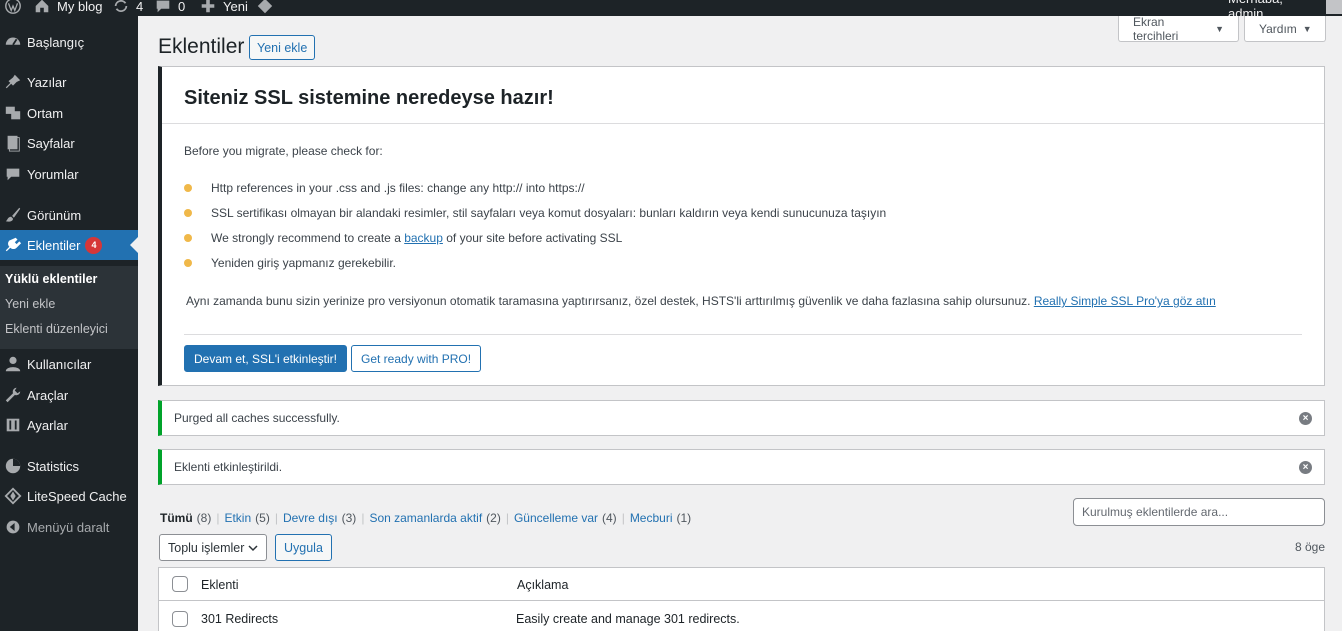  What do you see at coordinates (56, 329) in the screenshot?
I see `submenu-plugin-editor: Eklenti düzenleyici` at bounding box center [56, 329].